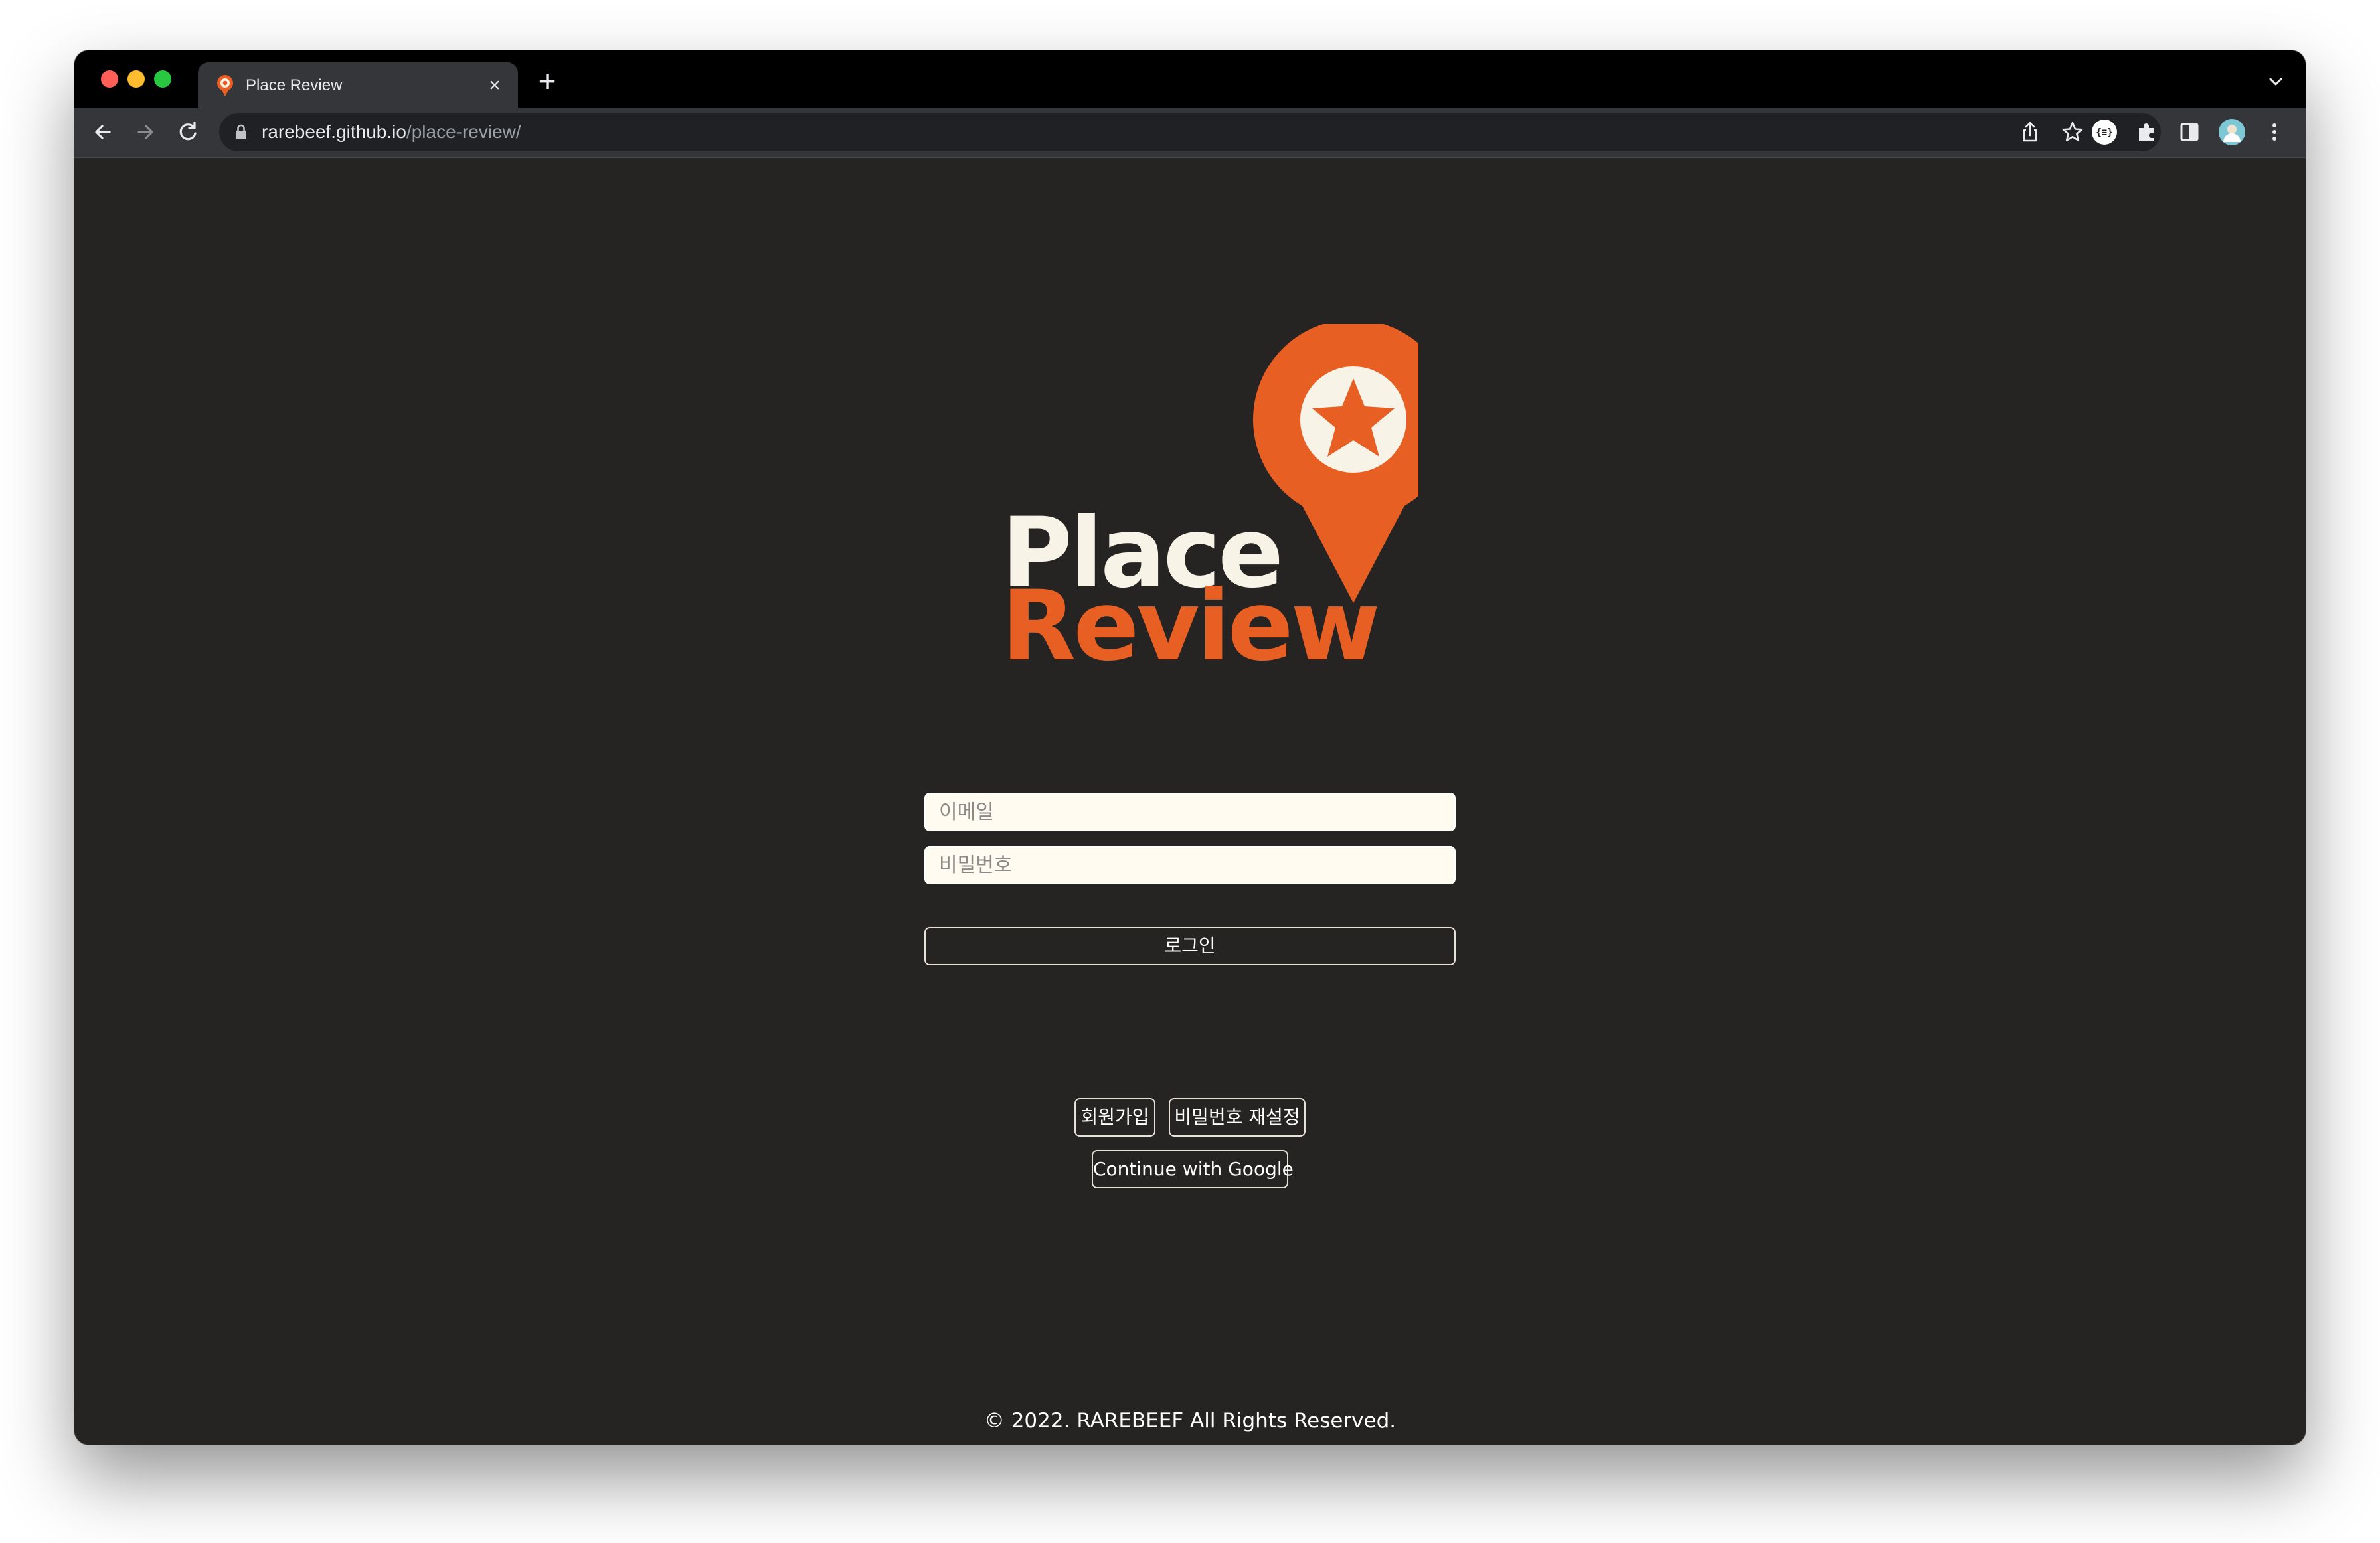  Describe the element at coordinates (162, 79) in the screenshot. I see `maximize-window-button` at that location.